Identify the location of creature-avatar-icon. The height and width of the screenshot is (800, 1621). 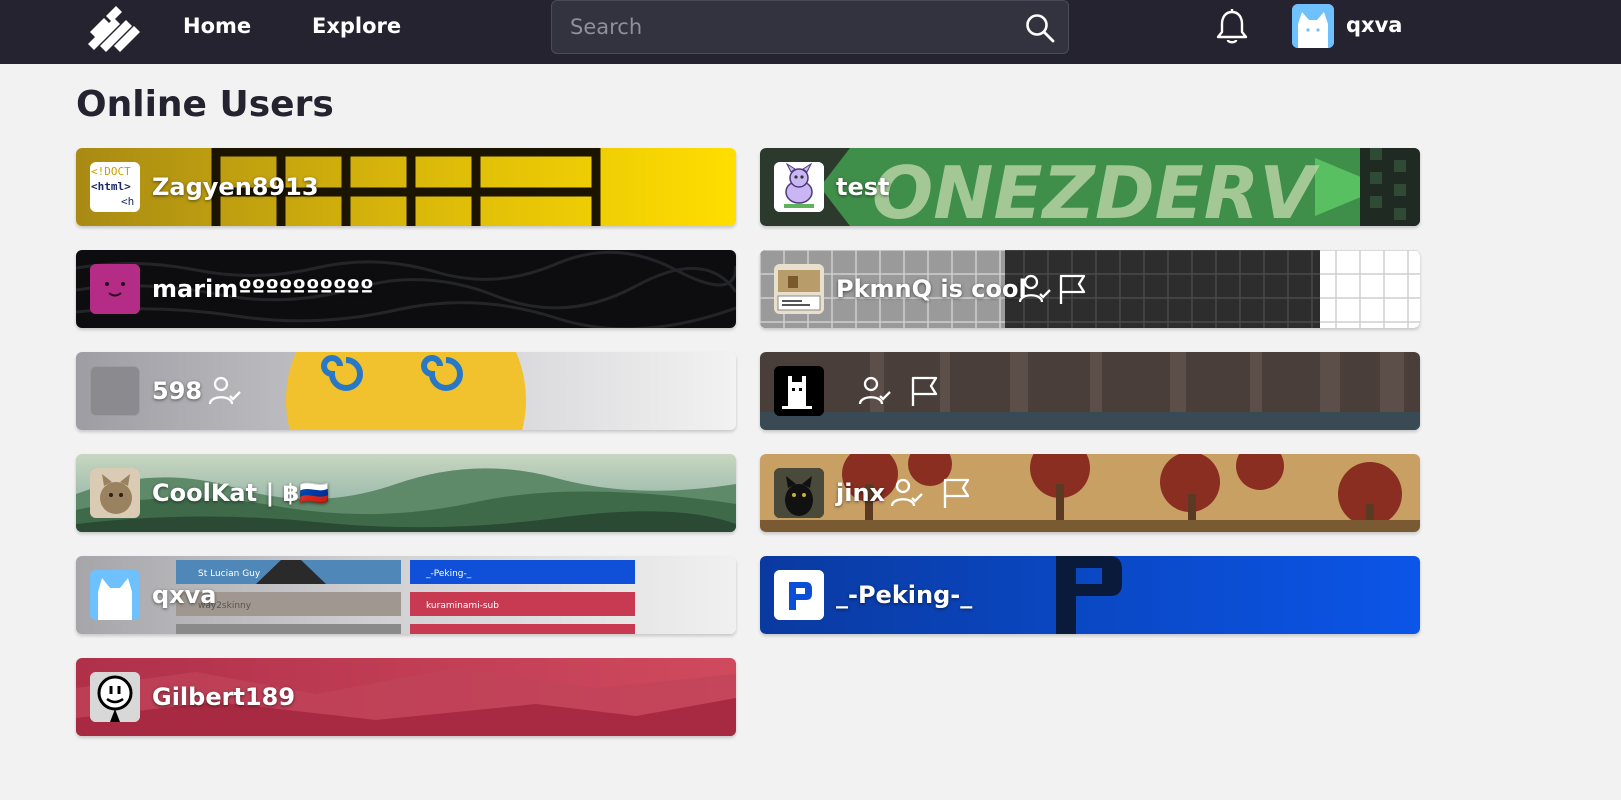
(799, 187).